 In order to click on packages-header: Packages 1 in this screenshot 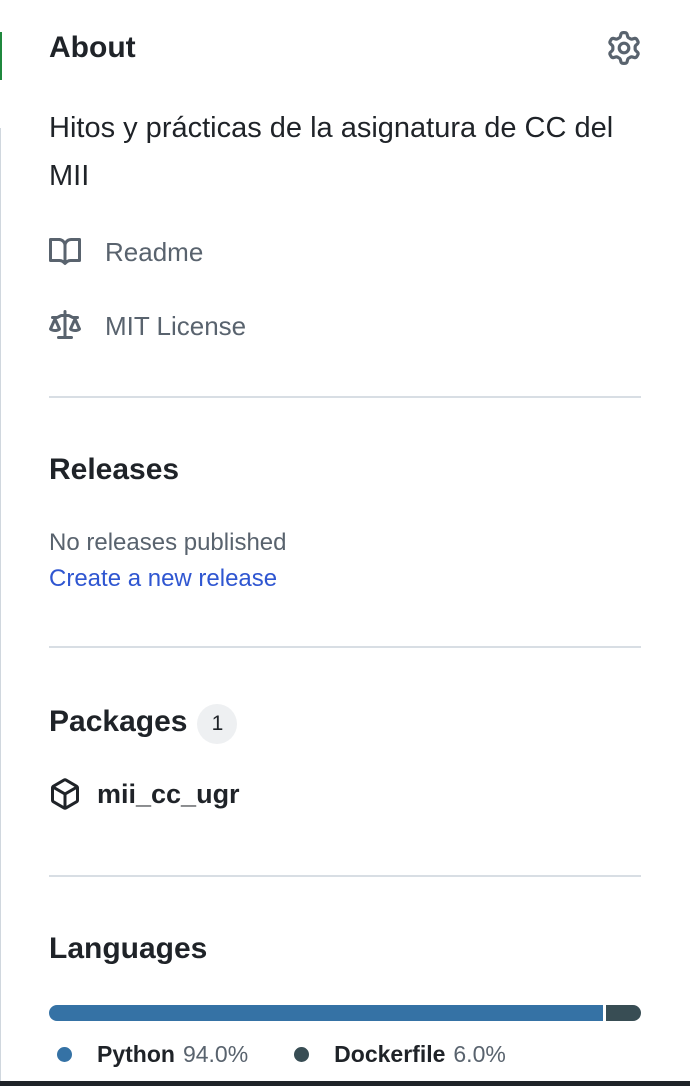, I will do `click(143, 722)`.